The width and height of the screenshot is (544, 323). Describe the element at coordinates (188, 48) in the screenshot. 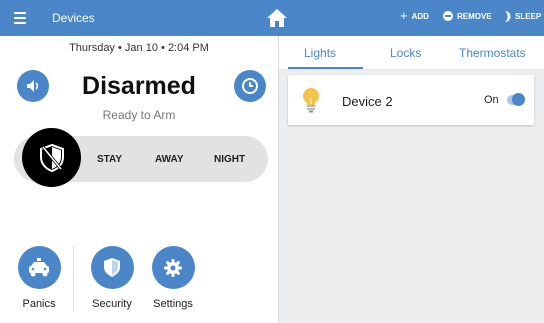

I see `time: 2:04 PM` at that location.